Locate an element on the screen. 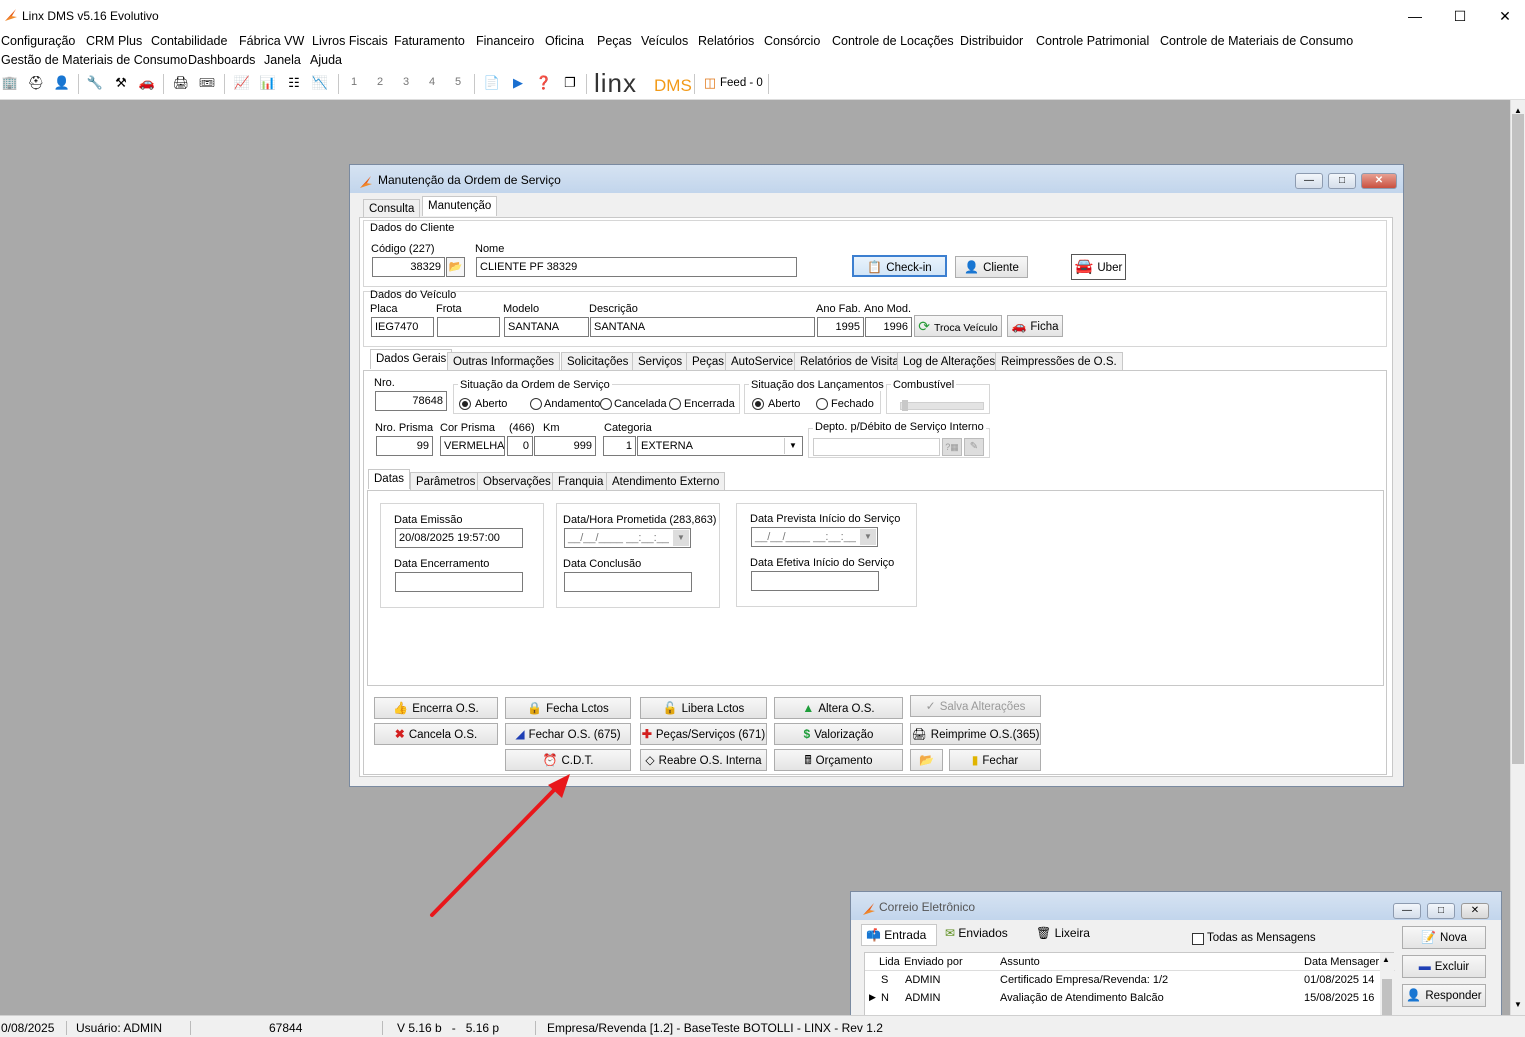  modelo-field: SANTANA is located at coordinates (546, 327).